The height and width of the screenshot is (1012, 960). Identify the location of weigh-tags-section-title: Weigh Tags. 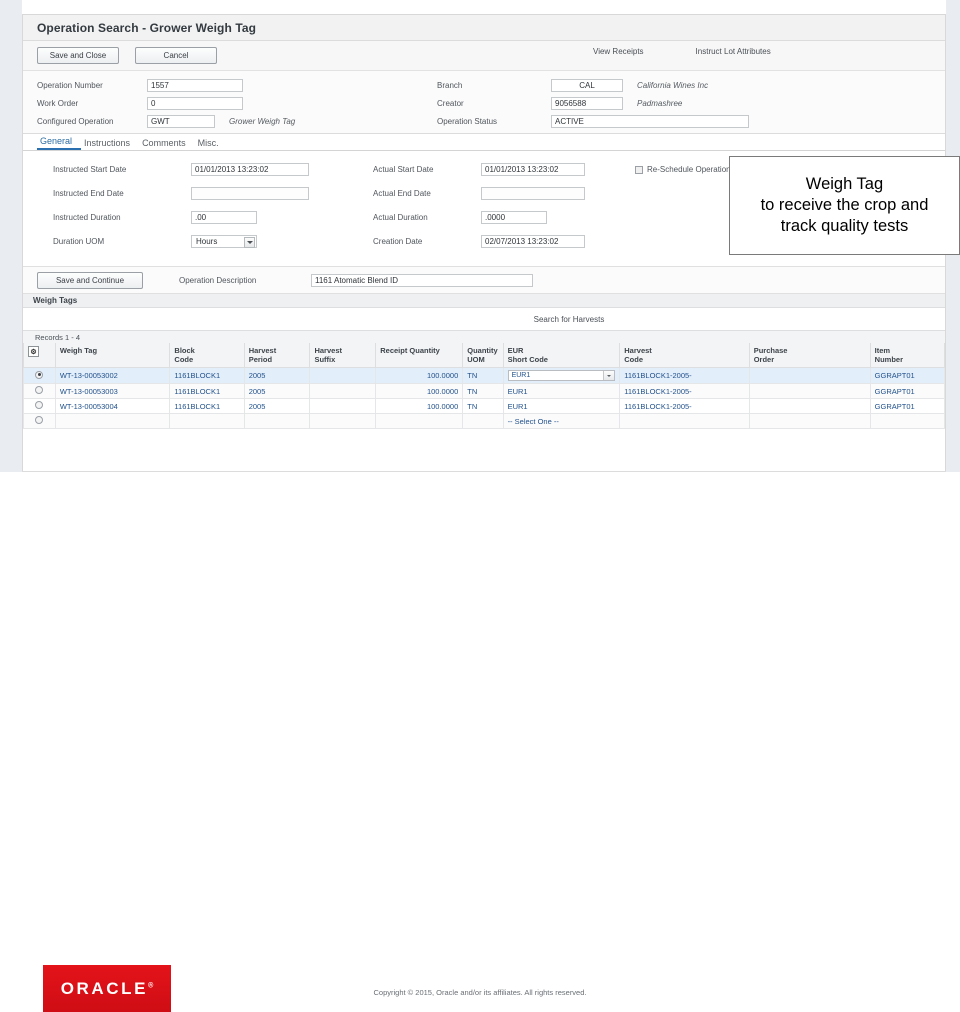
(55, 300).